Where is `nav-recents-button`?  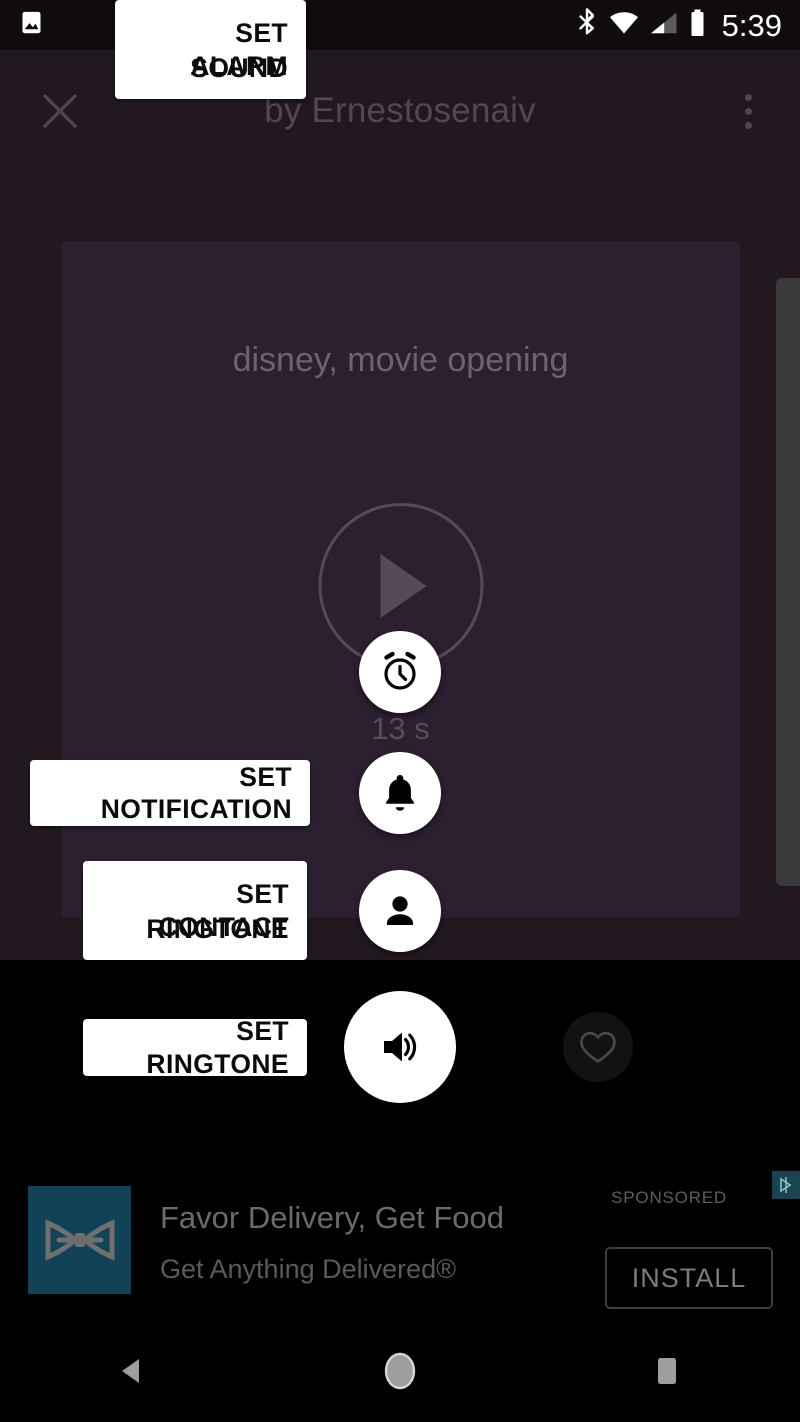 nav-recents-button is located at coordinates (667, 1371).